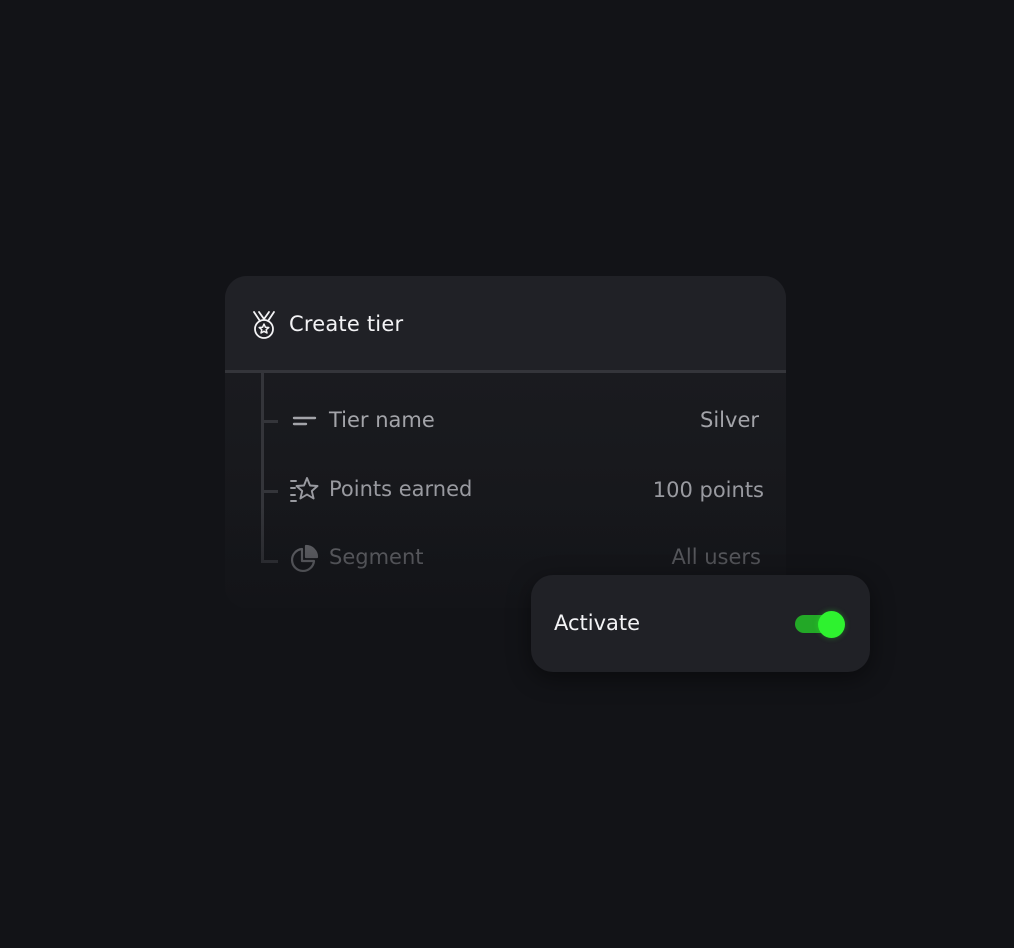  Describe the element at coordinates (597, 623) in the screenshot. I see `activate-label: Activate` at that location.